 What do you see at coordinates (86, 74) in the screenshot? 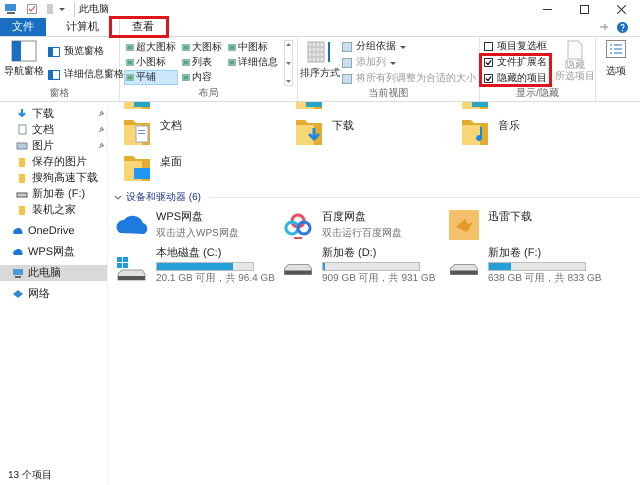
I see `pane-option: 详细信息窗格` at bounding box center [86, 74].